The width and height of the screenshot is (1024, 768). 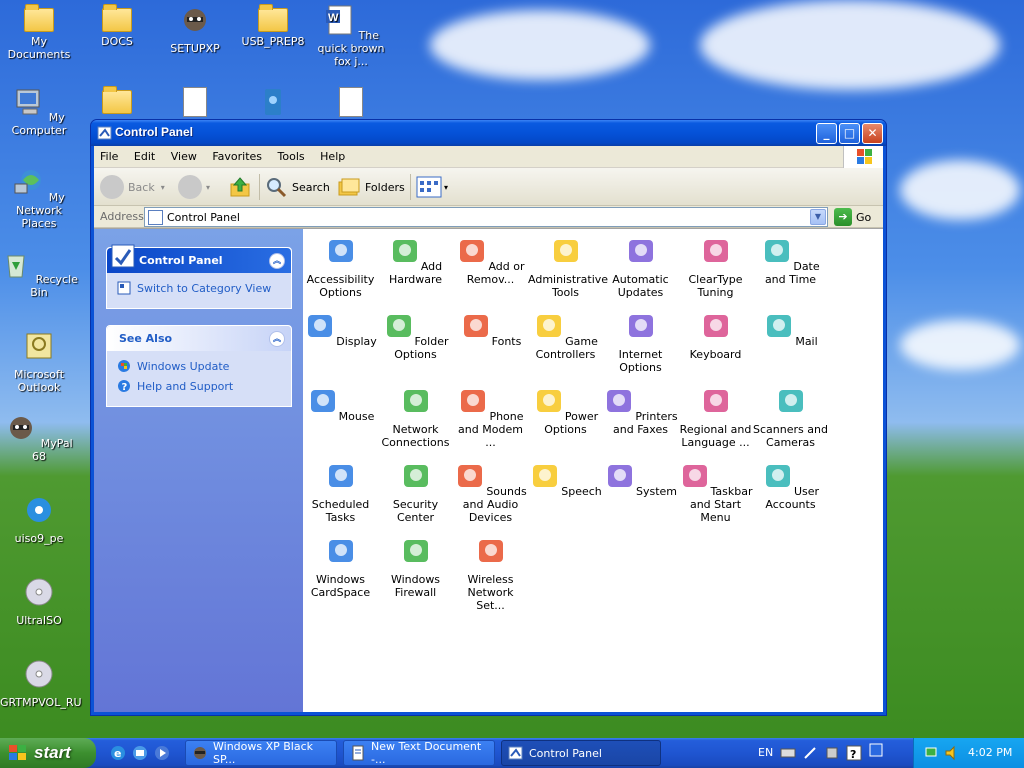 I want to click on accessibility-icon, so click(x=340, y=251).